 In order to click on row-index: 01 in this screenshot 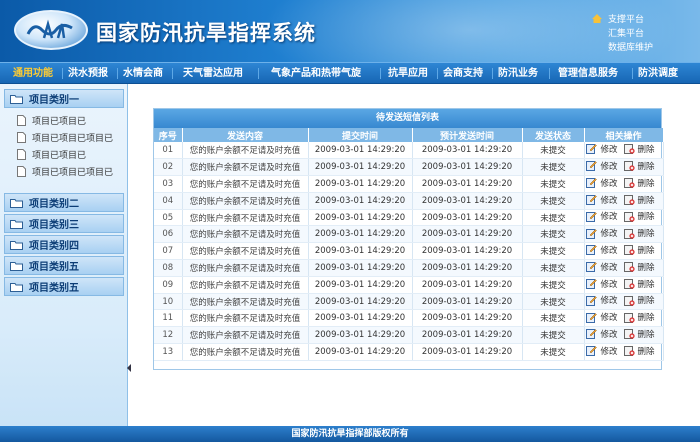, I will do `click(168, 151)`.